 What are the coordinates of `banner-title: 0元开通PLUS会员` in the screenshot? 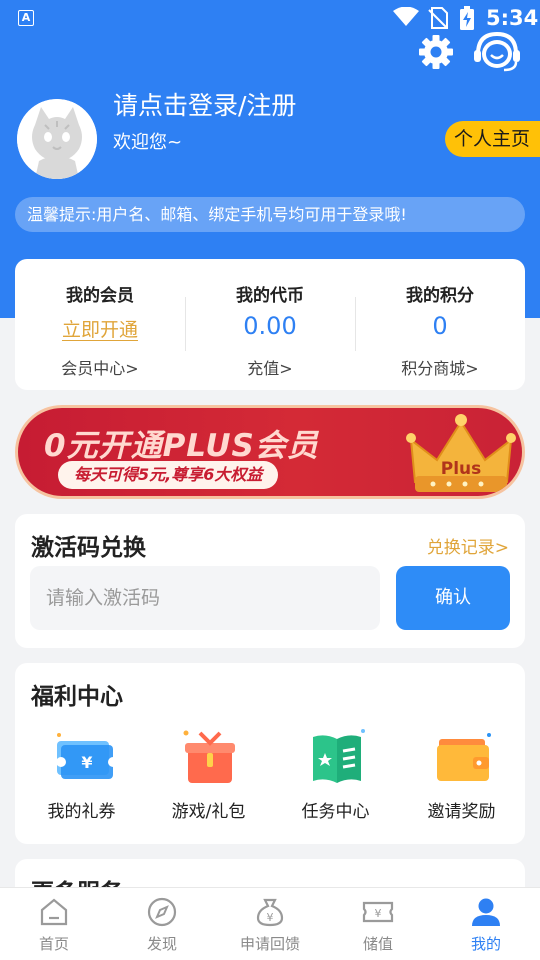 It's located at (181, 446).